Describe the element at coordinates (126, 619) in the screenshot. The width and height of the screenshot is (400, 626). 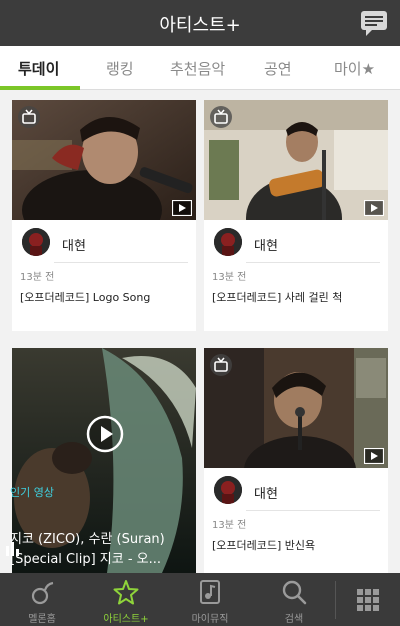
I see `nav-label: 아티스트+` at that location.